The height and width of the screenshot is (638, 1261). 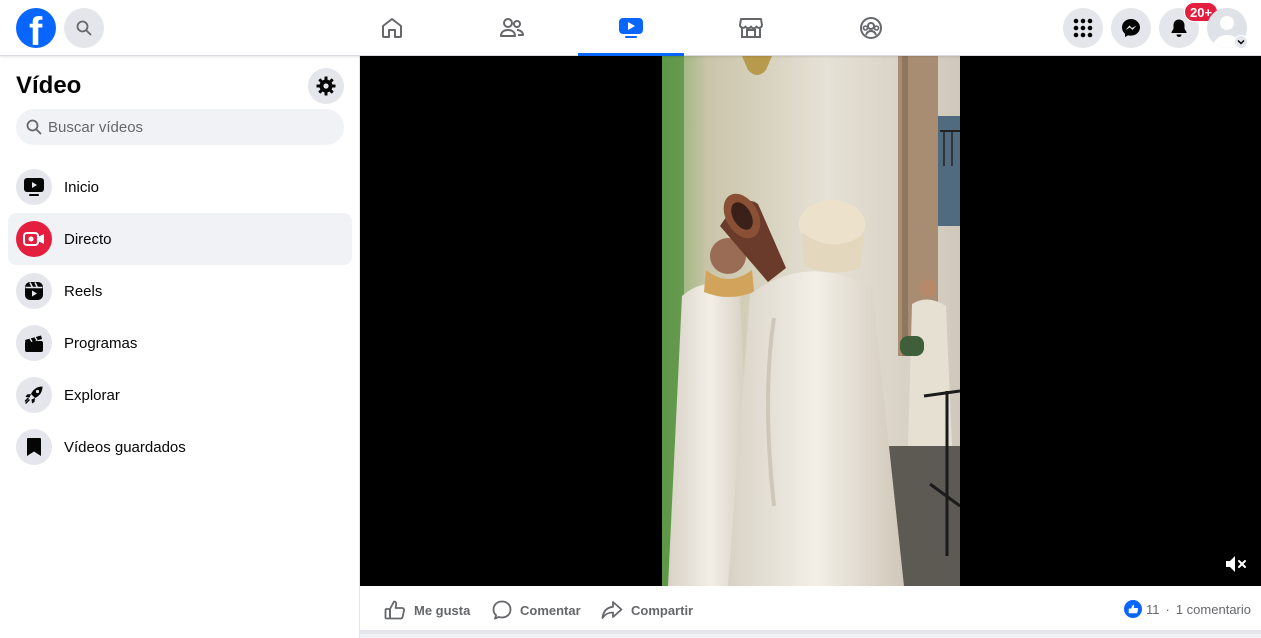 I want to click on menu-button, so click(x=1083, y=28).